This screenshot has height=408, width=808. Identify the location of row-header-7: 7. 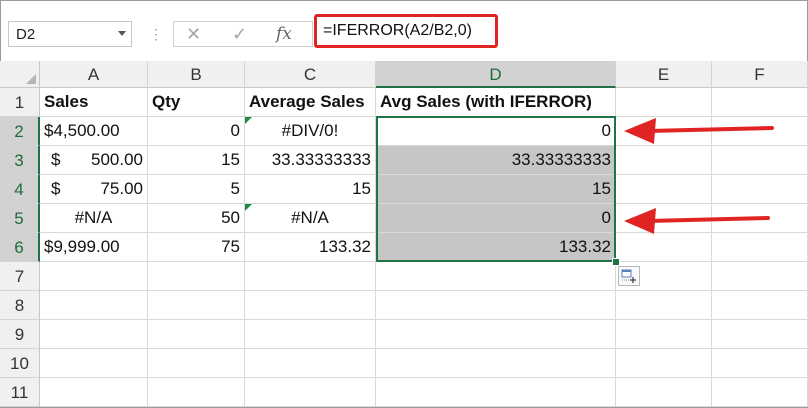
(20, 276).